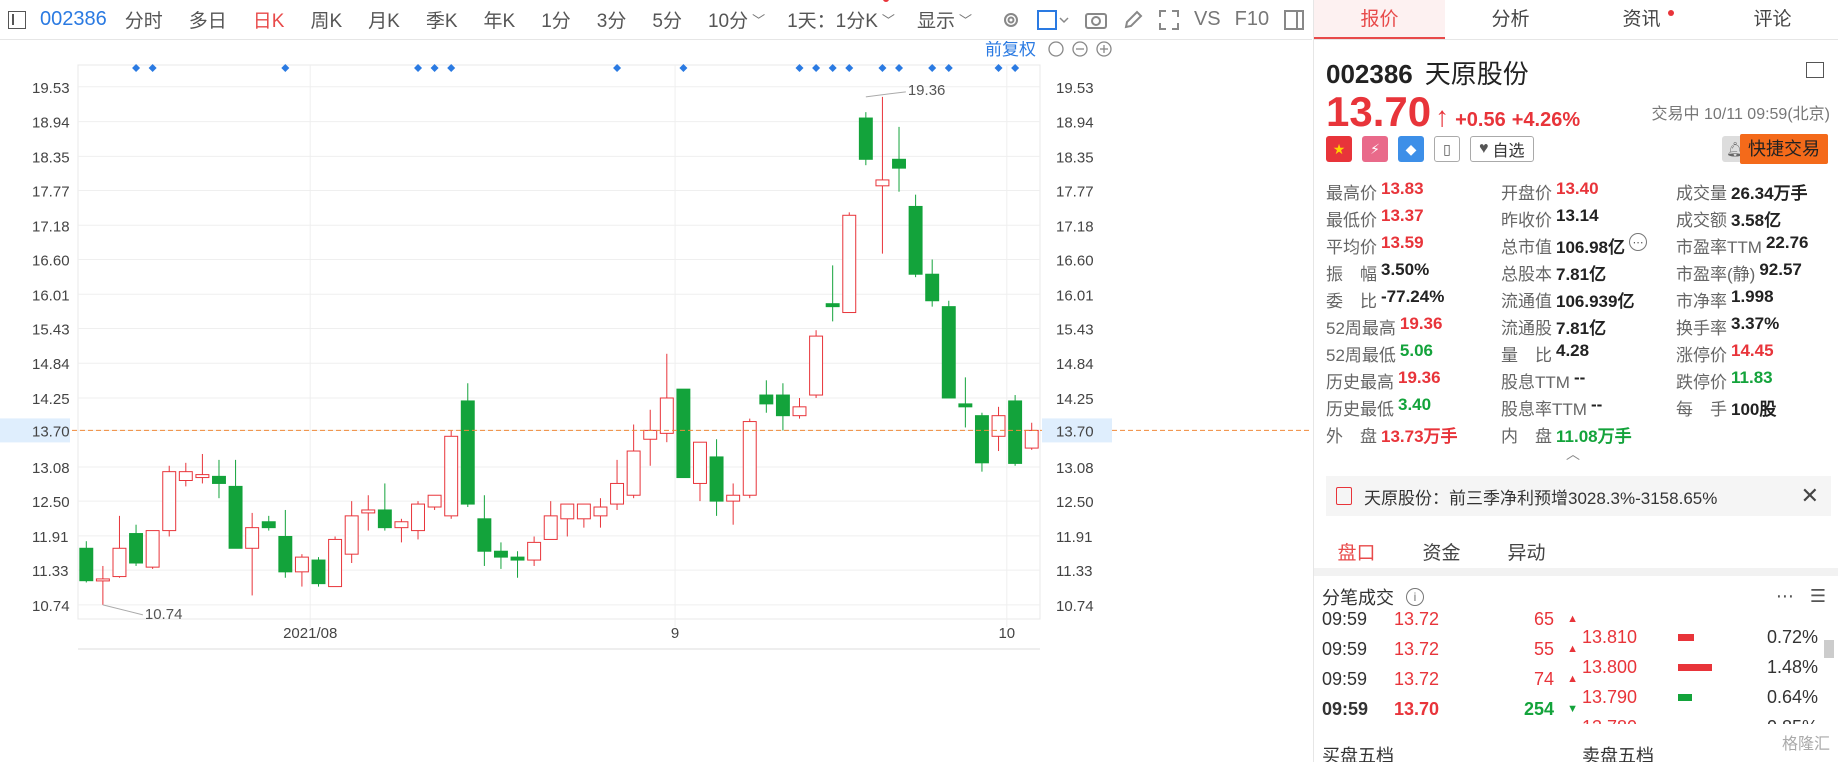 The width and height of the screenshot is (1838, 762). I want to click on heart-icon: ♥, so click(1484, 148).